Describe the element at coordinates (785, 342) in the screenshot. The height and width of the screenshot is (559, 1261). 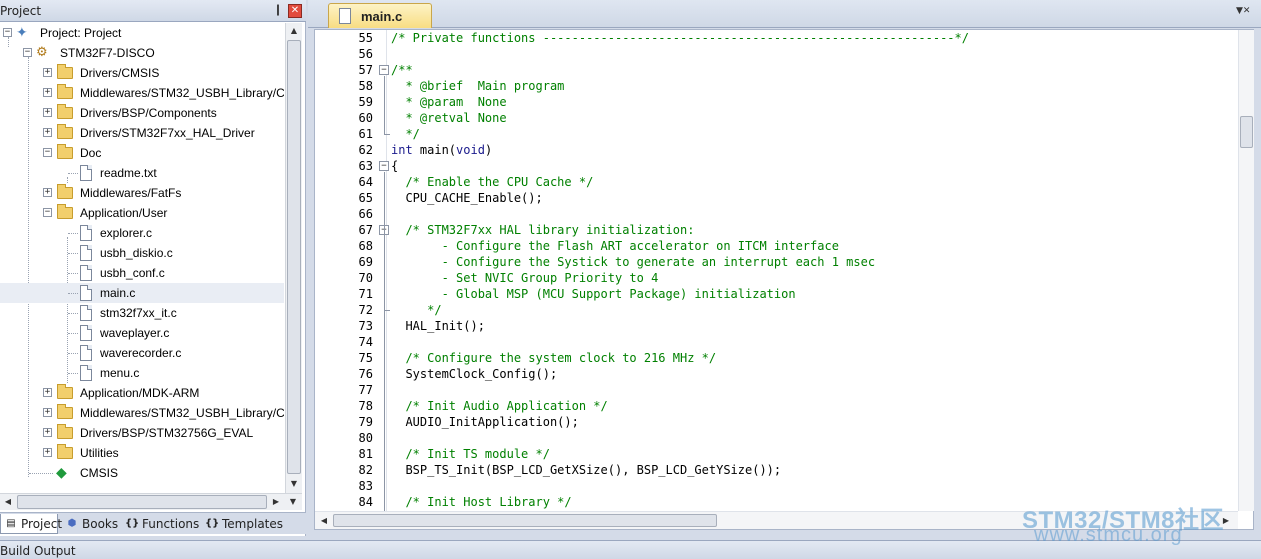
I see `code-line: 74` at that location.